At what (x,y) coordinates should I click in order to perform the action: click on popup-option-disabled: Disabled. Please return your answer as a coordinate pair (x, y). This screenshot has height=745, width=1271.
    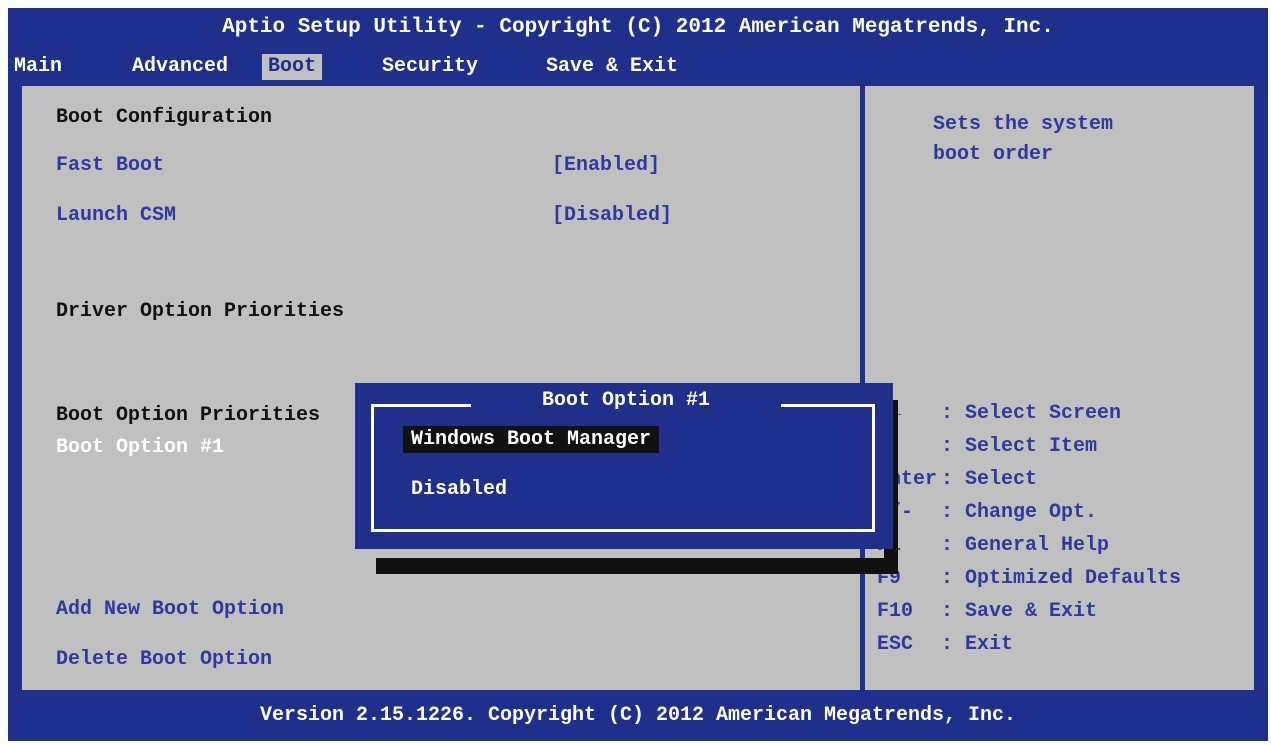
    Looking at the image, I should click on (459, 489).